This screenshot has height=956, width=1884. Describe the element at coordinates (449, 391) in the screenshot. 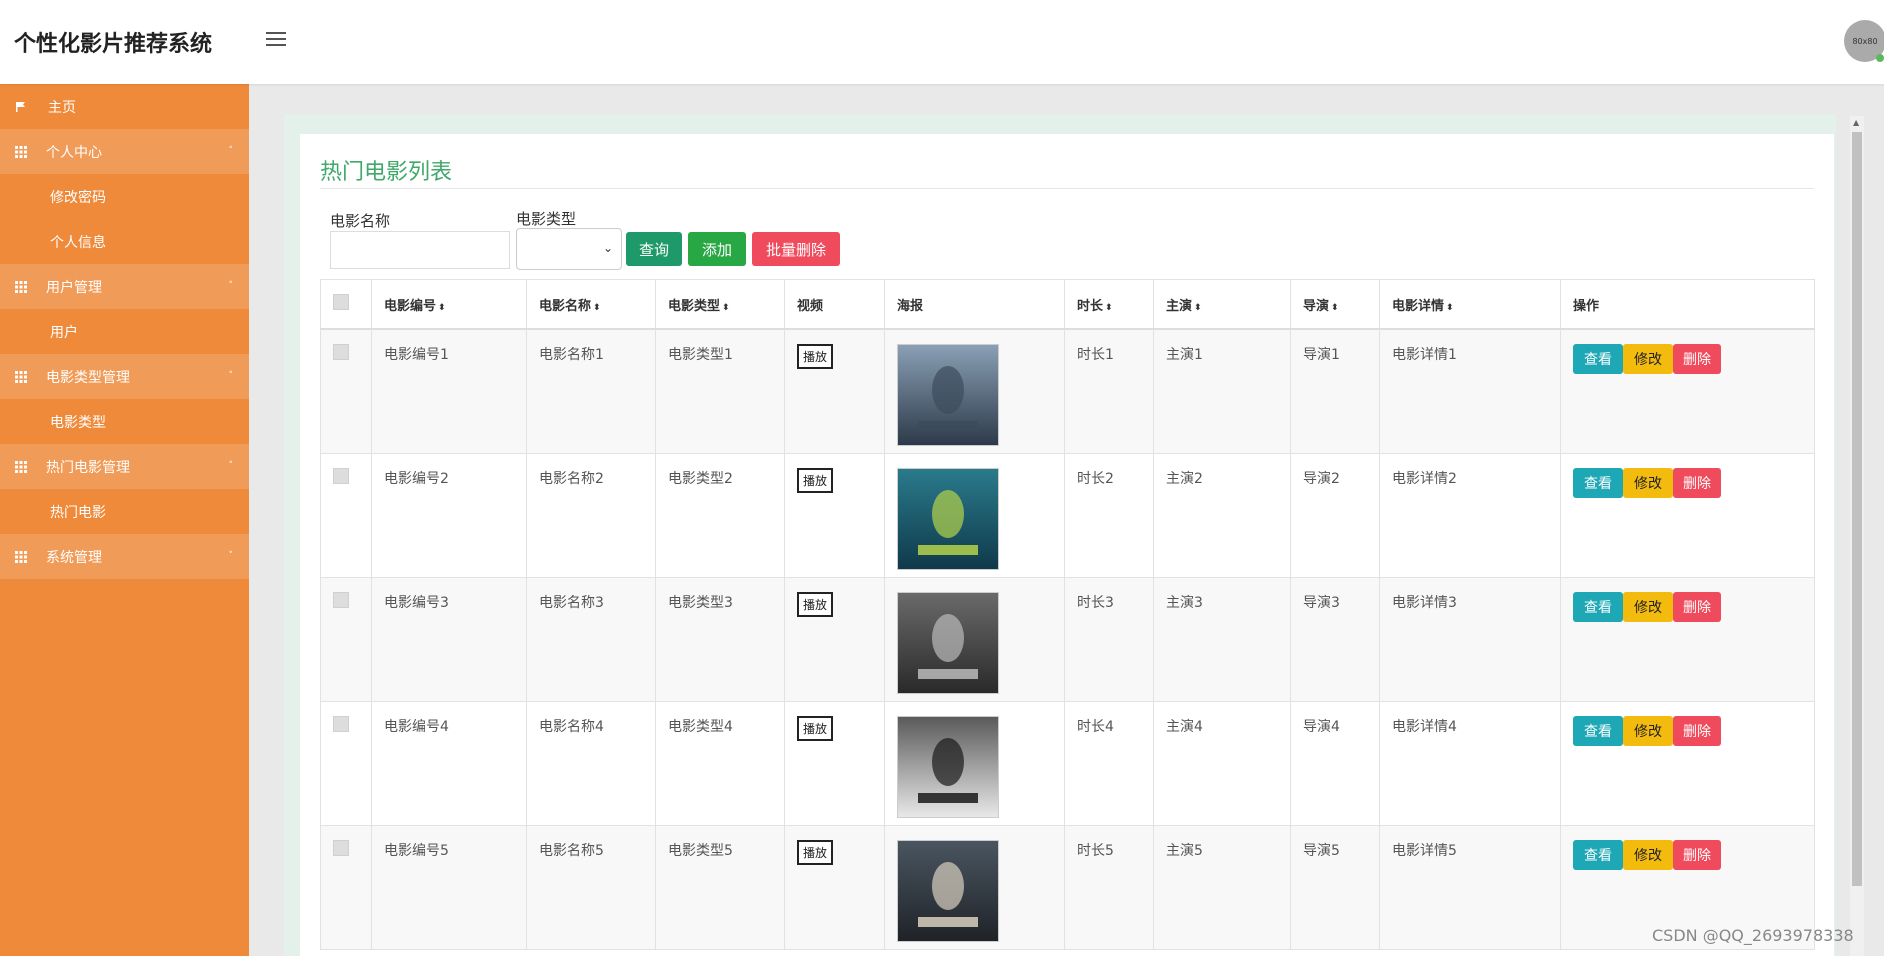

I see `movie-id-cell: 电影编号1` at that location.